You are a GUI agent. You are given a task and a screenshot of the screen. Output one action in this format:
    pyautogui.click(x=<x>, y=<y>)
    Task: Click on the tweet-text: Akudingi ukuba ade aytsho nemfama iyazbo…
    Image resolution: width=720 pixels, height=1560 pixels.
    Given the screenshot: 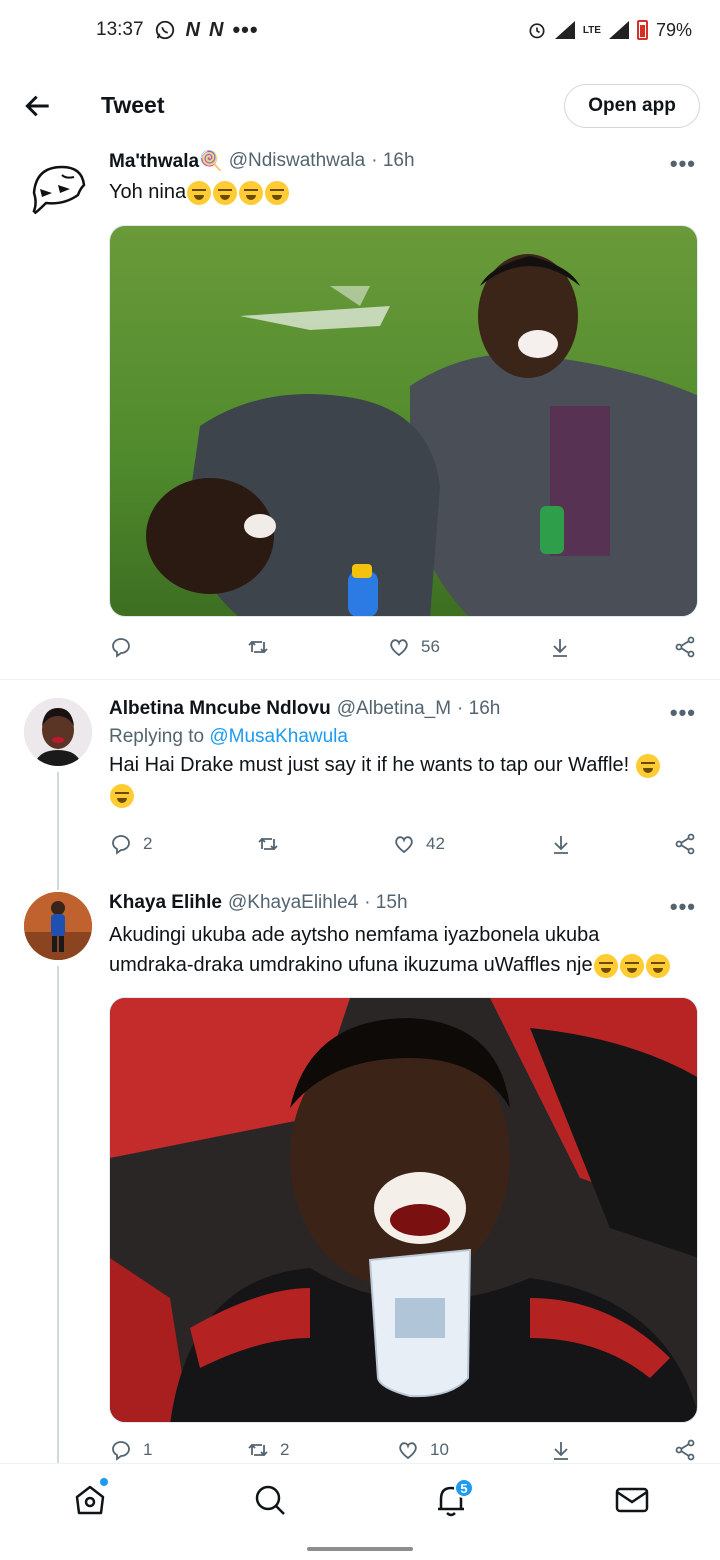 What is the action you would take?
    pyautogui.click(x=403, y=950)
    